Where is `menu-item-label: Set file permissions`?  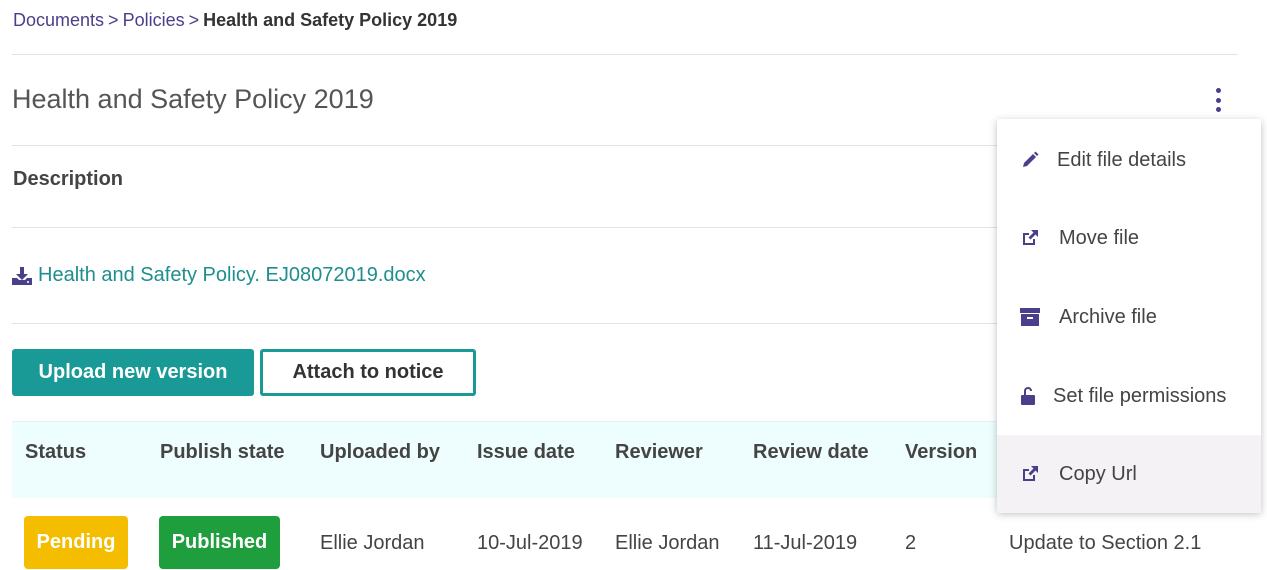
menu-item-label: Set file permissions is located at coordinates (1140, 395).